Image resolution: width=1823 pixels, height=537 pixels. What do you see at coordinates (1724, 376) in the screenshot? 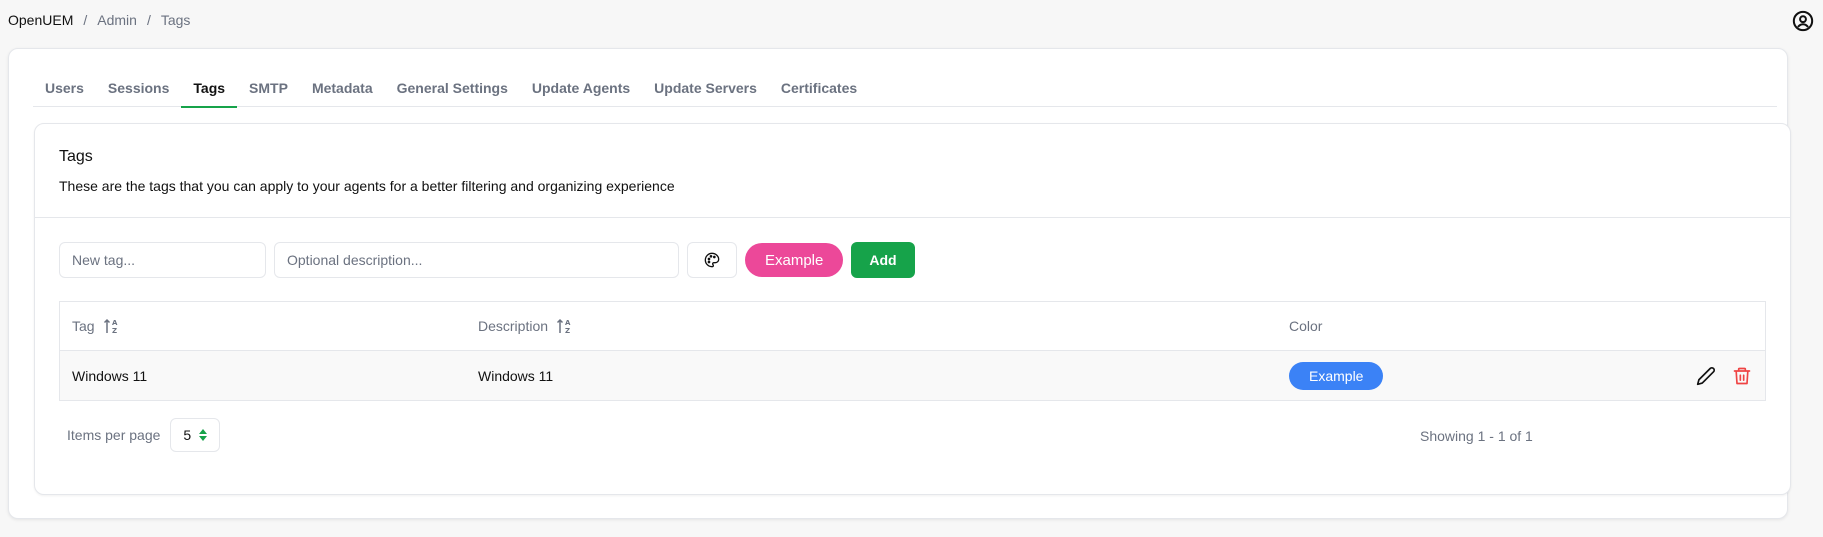
I see `row-actions` at bounding box center [1724, 376].